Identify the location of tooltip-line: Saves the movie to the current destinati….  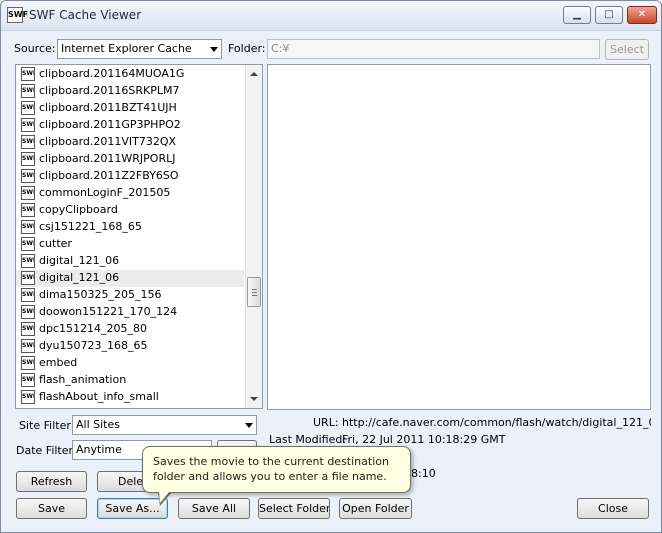
(271, 461).